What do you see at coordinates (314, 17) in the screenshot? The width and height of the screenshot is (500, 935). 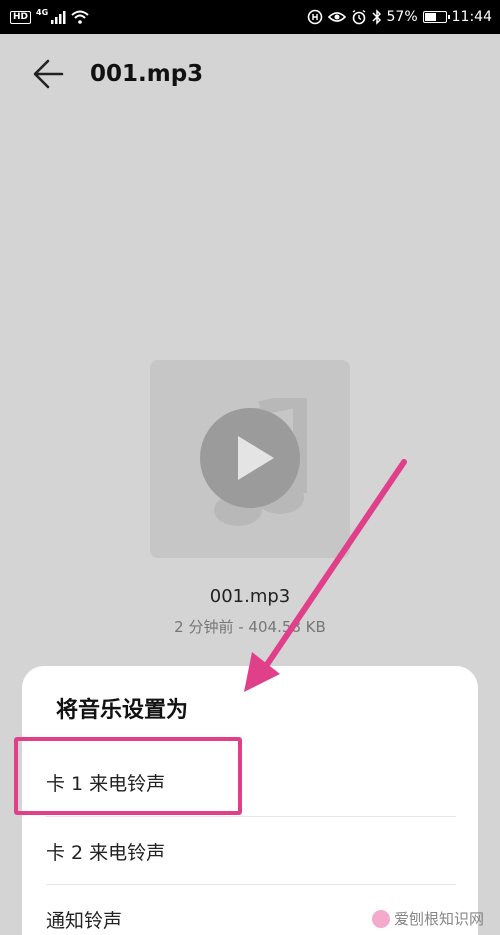 I see `data-saver-icon` at bounding box center [314, 17].